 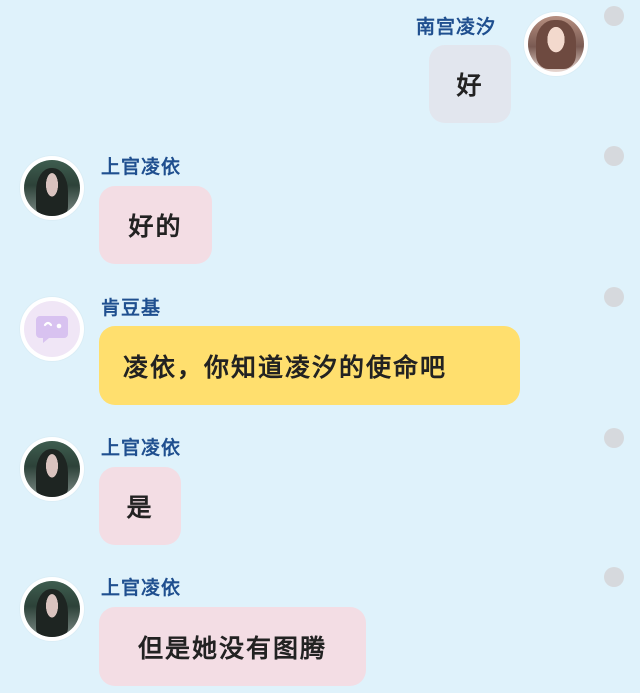 What do you see at coordinates (155, 225) in the screenshot?
I see `message-bubble: 好的` at bounding box center [155, 225].